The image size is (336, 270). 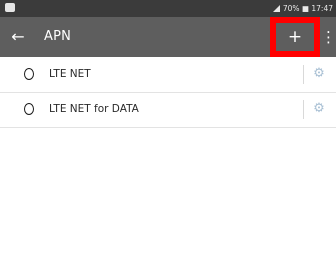 I want to click on status-text: 70% ■ 17:47, so click(x=307, y=8).